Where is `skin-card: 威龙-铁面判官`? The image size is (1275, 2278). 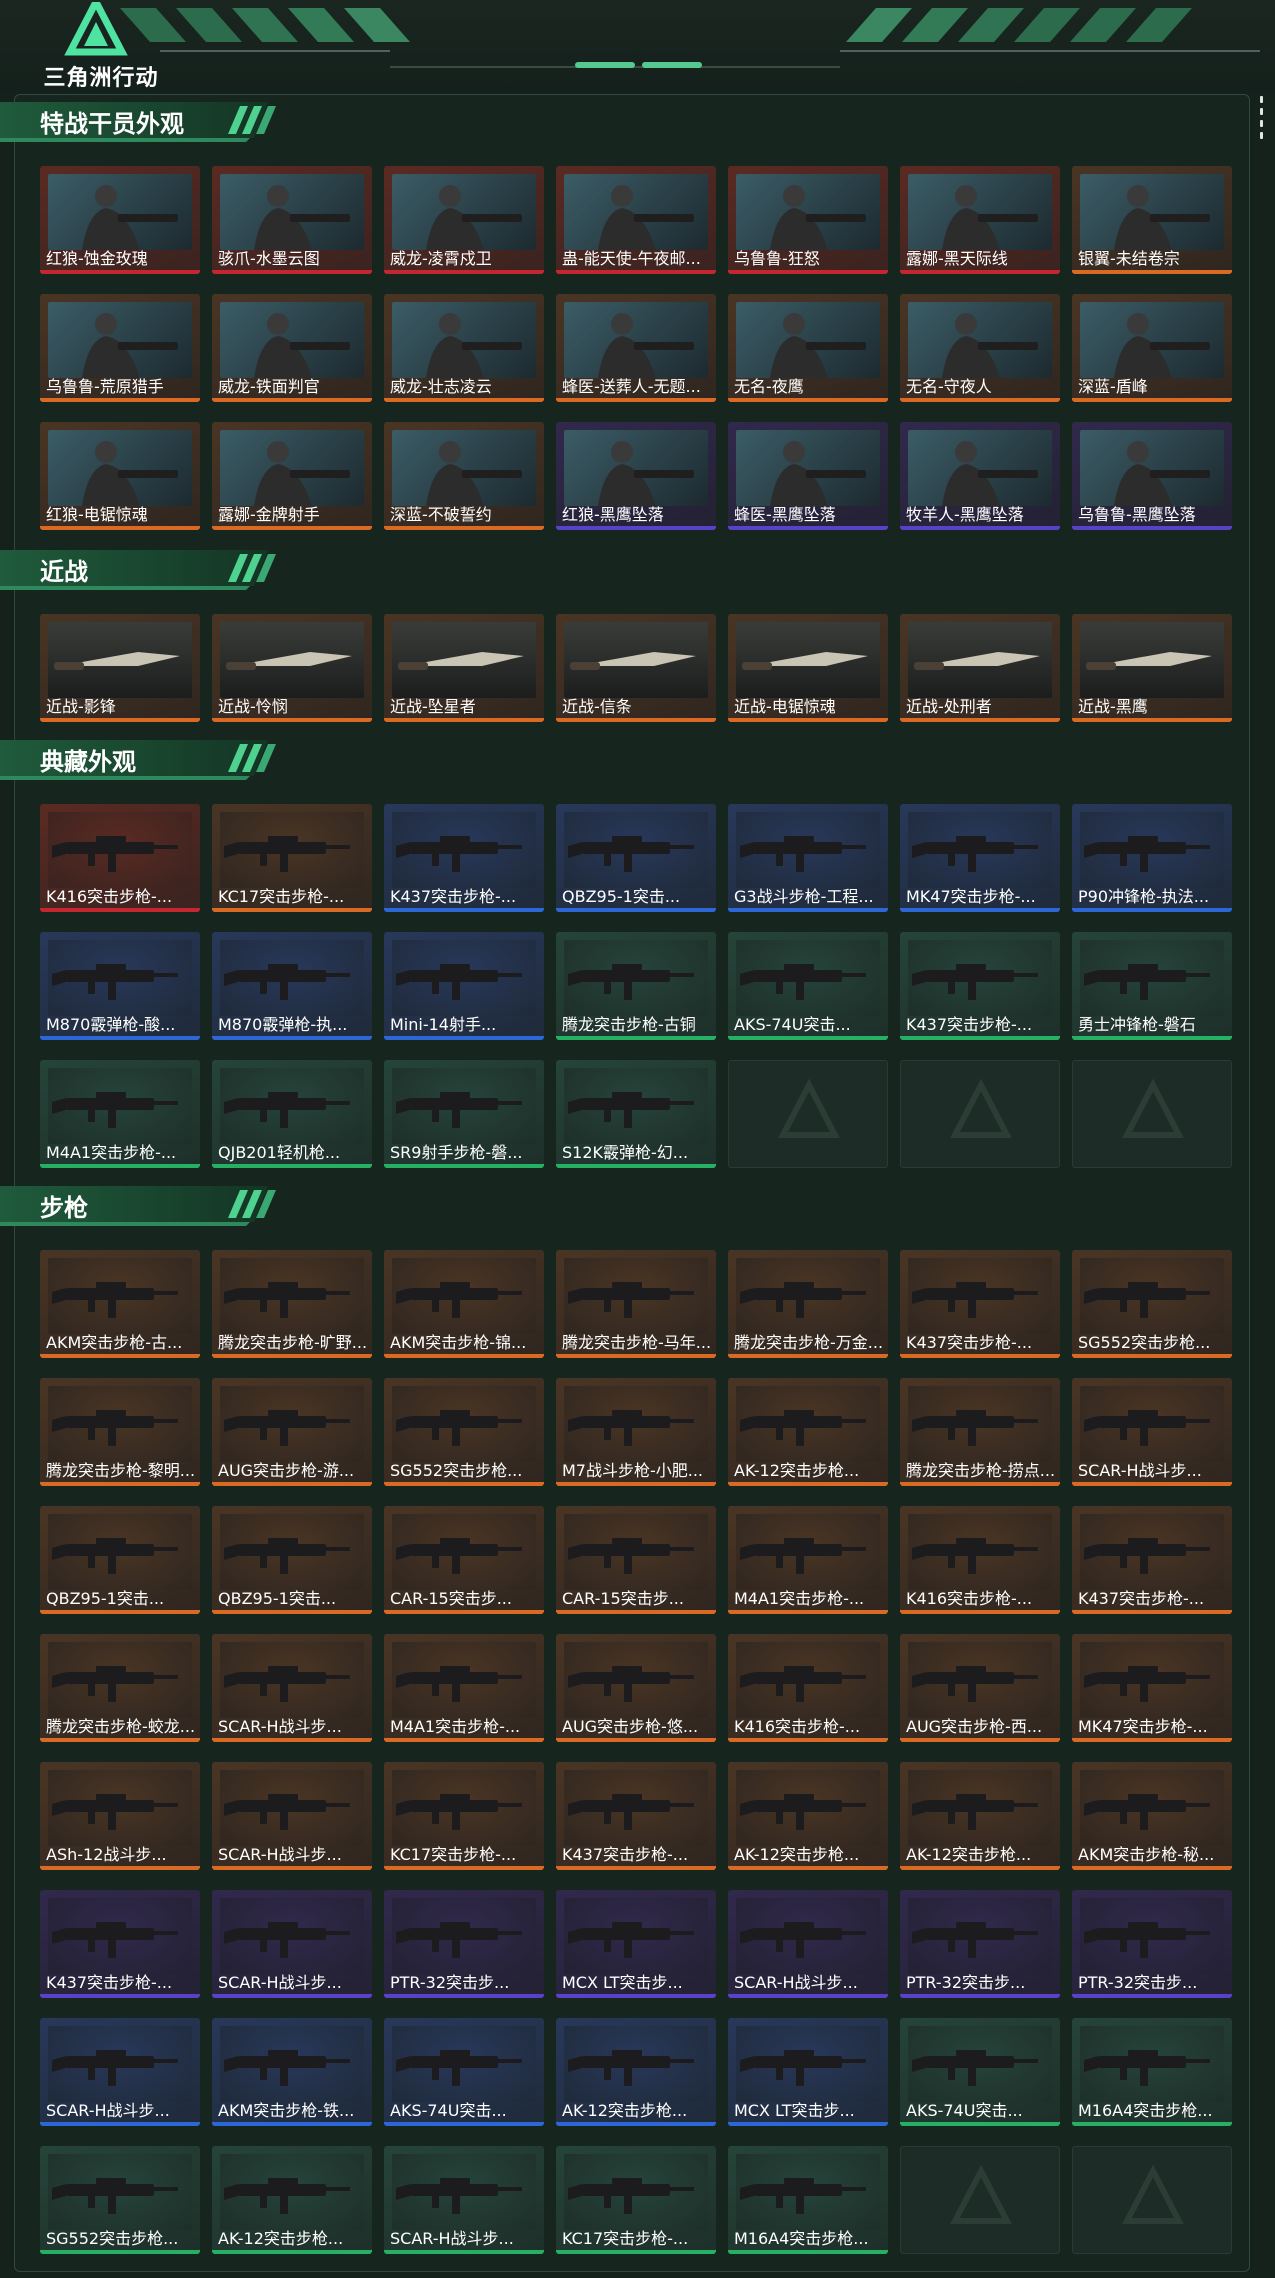 skin-card: 威龙-铁面判官 is located at coordinates (292, 348).